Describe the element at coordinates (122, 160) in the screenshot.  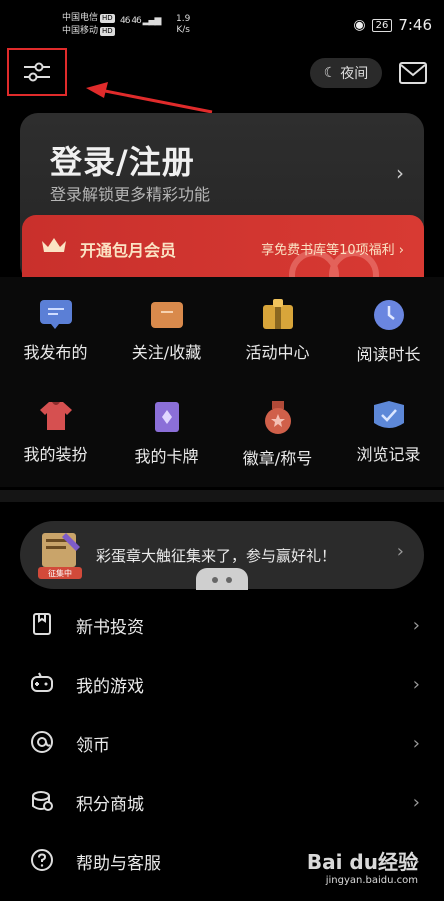
I see `login-title: 登录/注册` at that location.